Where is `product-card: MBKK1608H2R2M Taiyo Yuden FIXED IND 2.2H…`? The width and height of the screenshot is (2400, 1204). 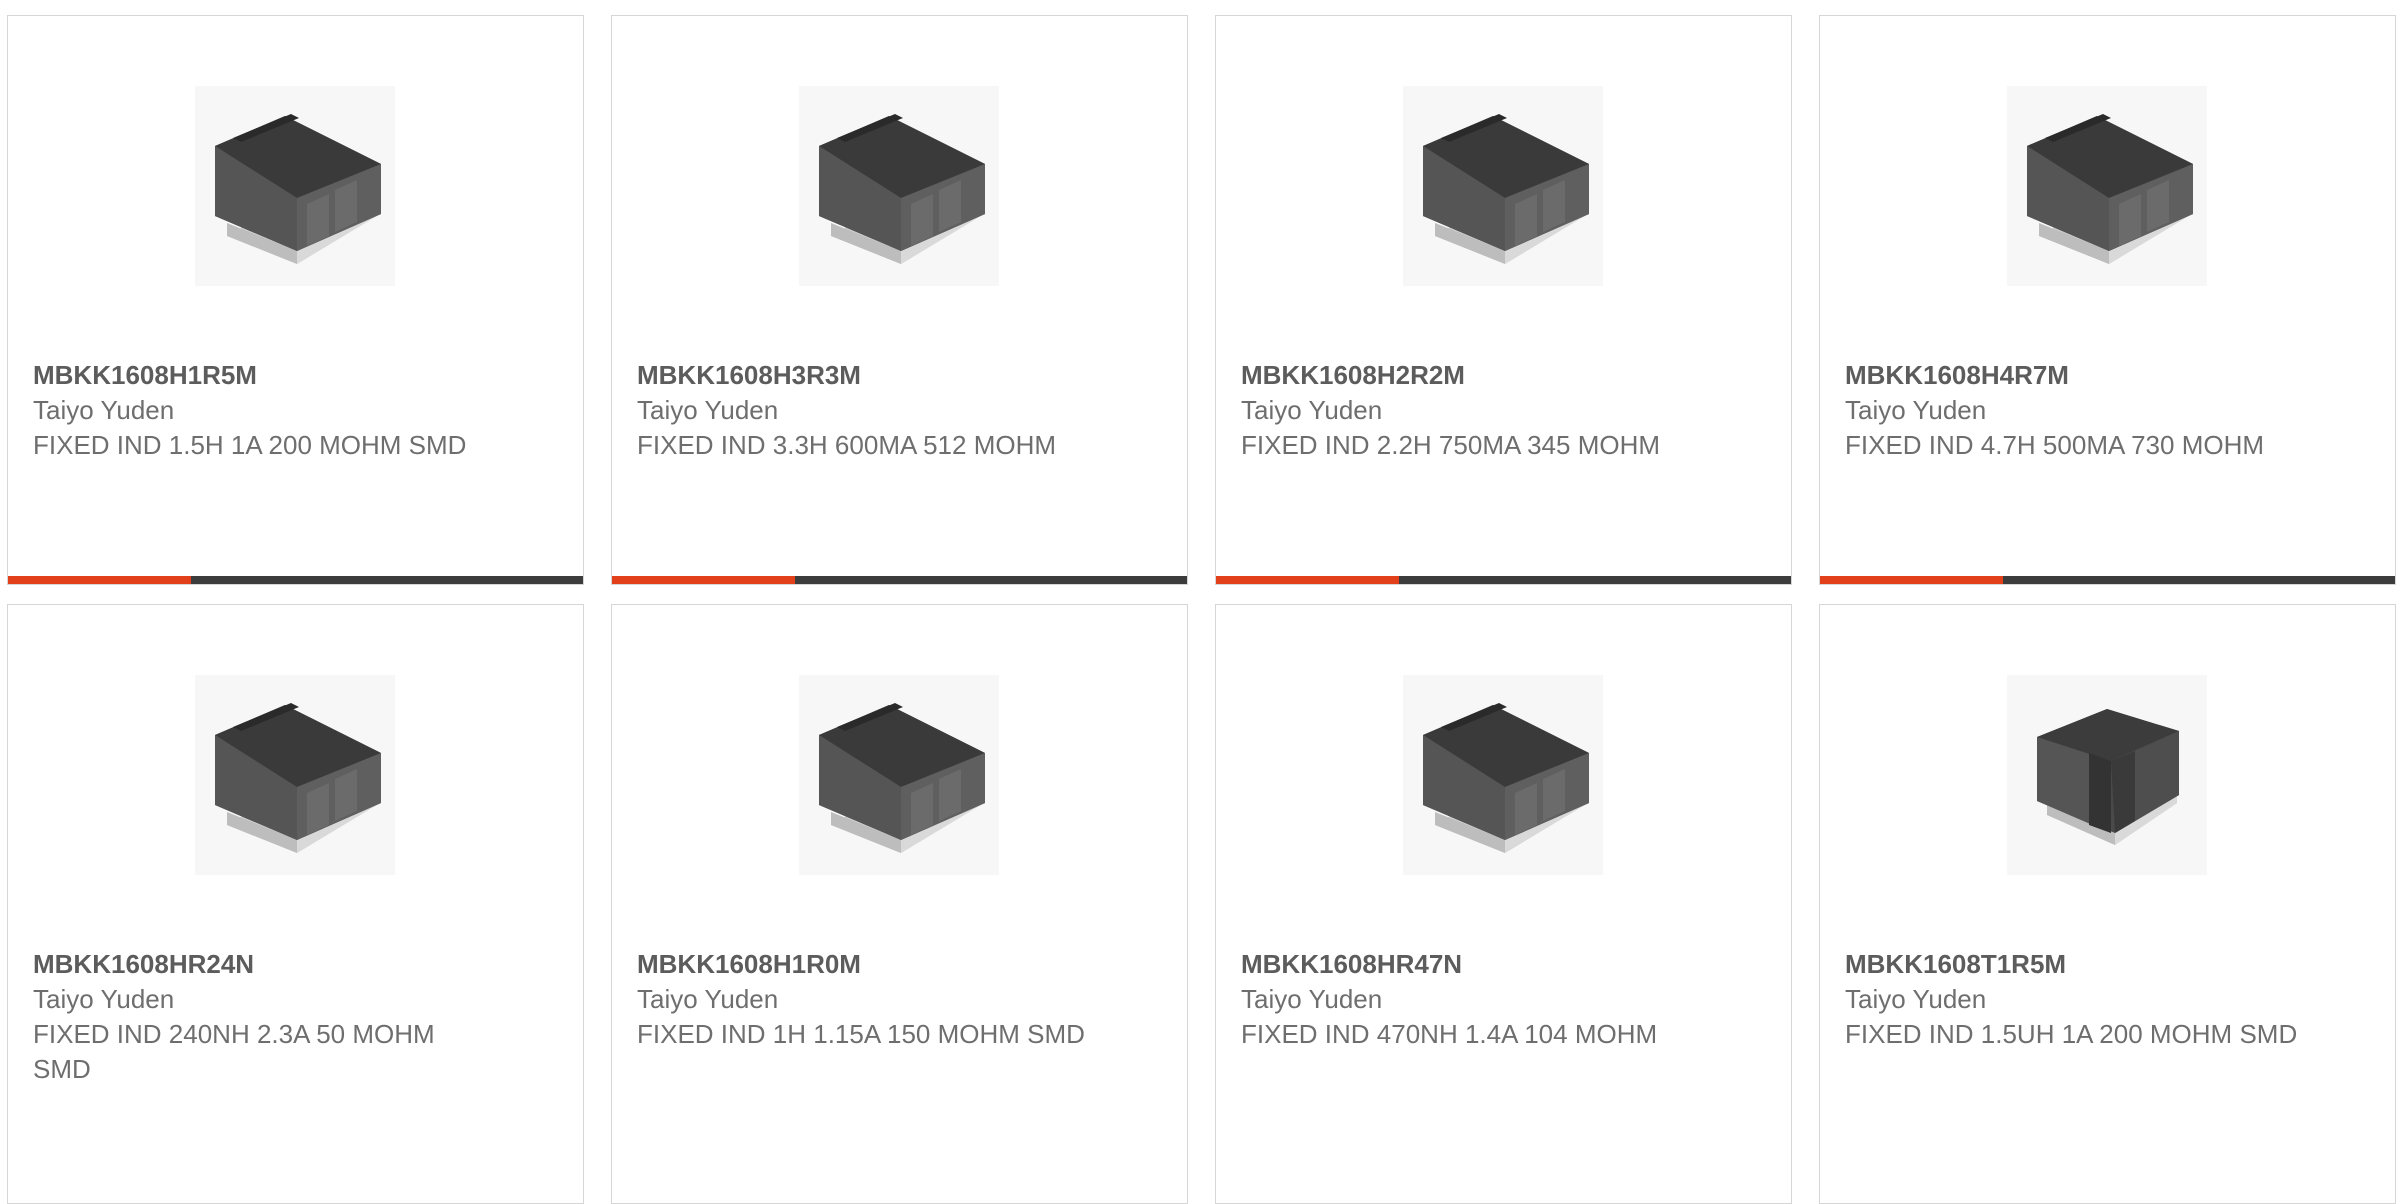 product-card: MBKK1608H2R2M Taiyo Yuden FIXED IND 2.2H… is located at coordinates (1503, 300).